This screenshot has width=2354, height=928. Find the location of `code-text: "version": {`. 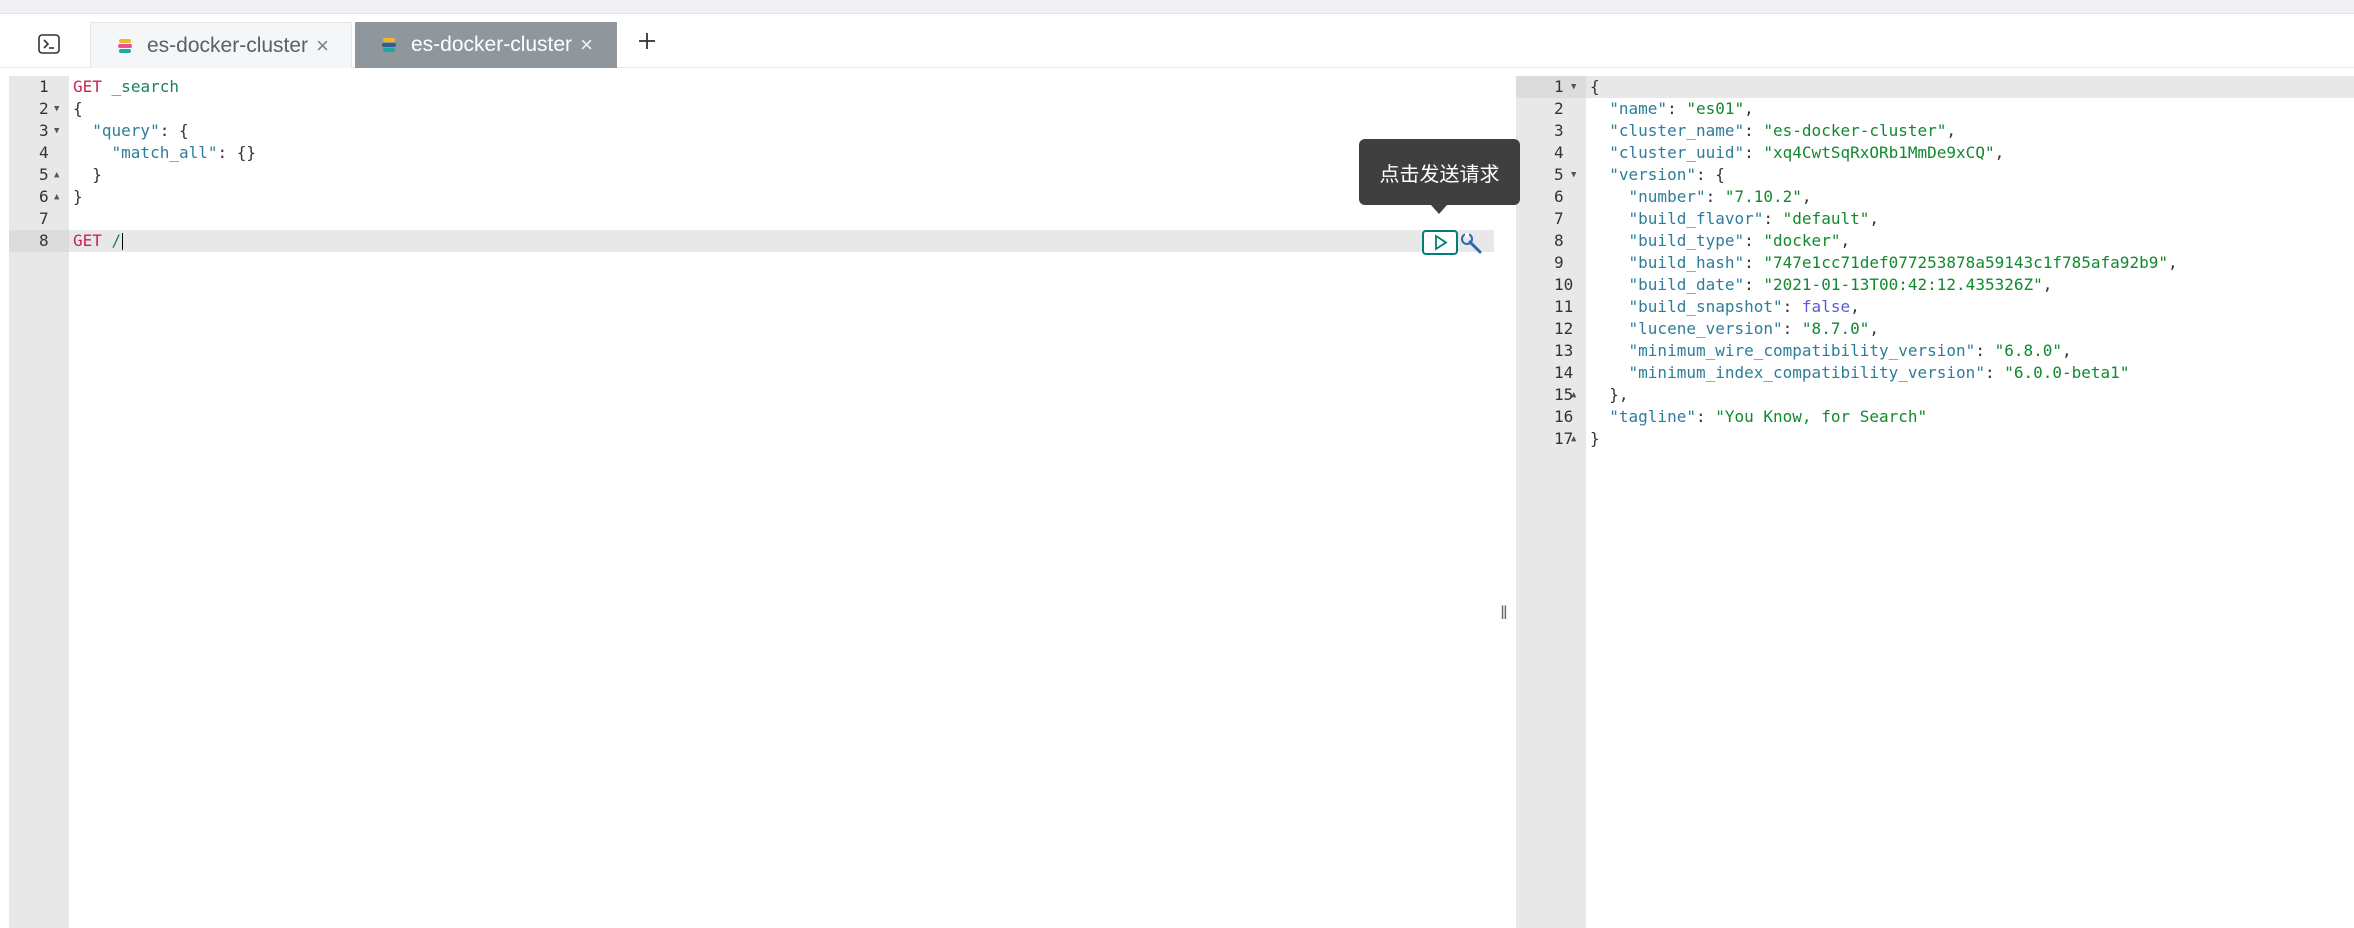

code-text: "version": { is located at coordinates (1657, 175).